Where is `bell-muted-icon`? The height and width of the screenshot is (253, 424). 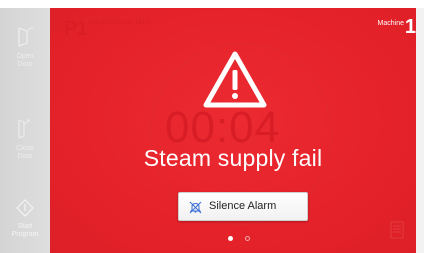 bell-muted-icon is located at coordinates (195, 207).